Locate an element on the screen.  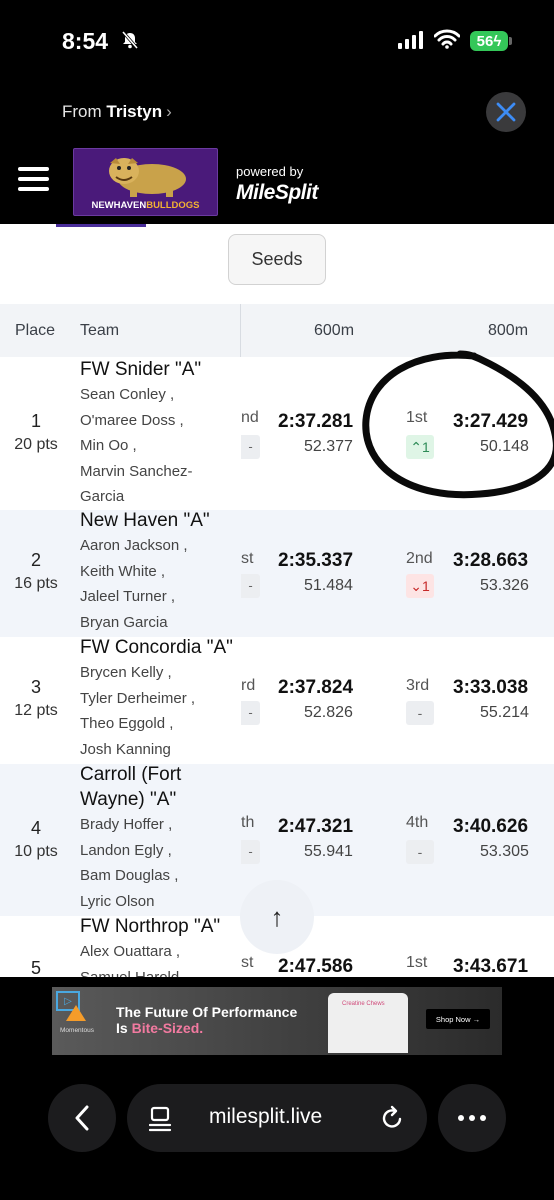
lap-split-800m: 55.214 is located at coordinates (504, 712).